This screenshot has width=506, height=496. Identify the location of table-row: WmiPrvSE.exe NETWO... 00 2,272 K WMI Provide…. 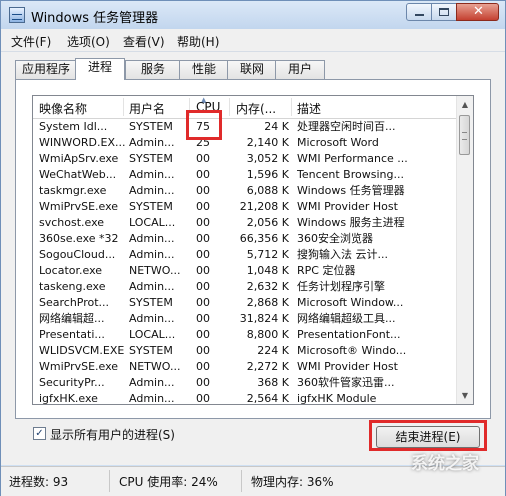
(244, 367).